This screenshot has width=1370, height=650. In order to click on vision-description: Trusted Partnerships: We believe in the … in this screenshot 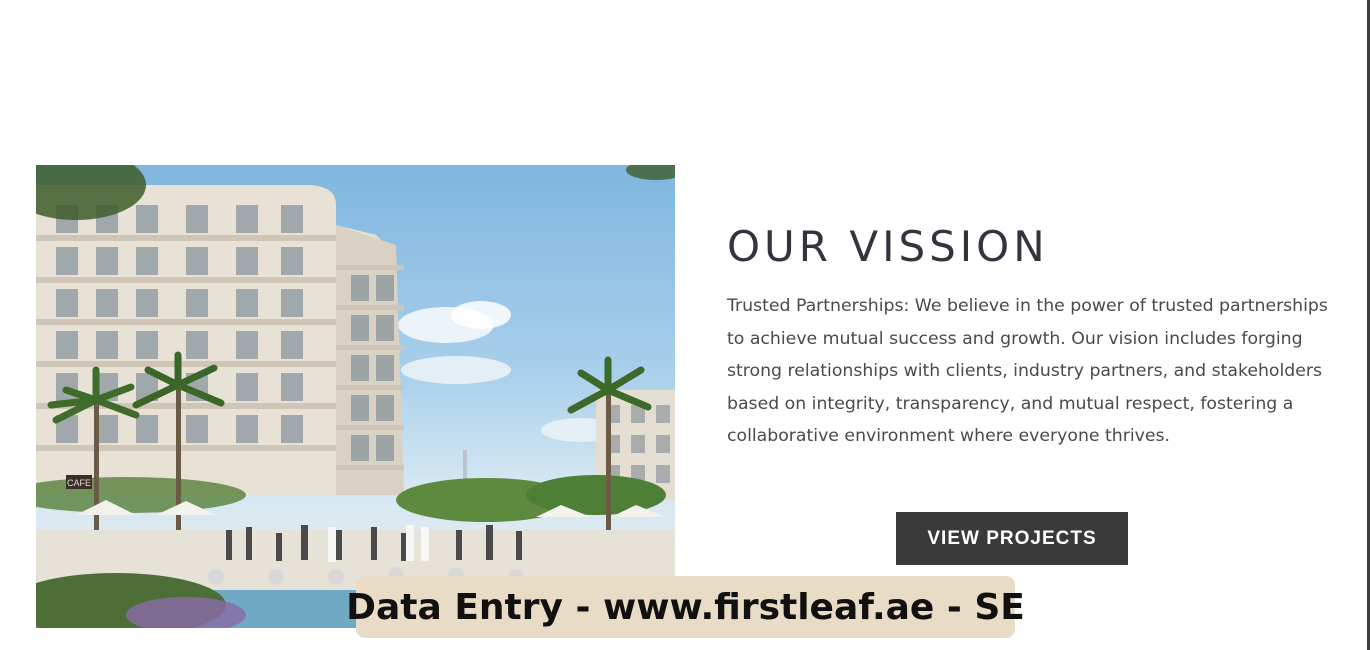, I will do `click(1027, 371)`.